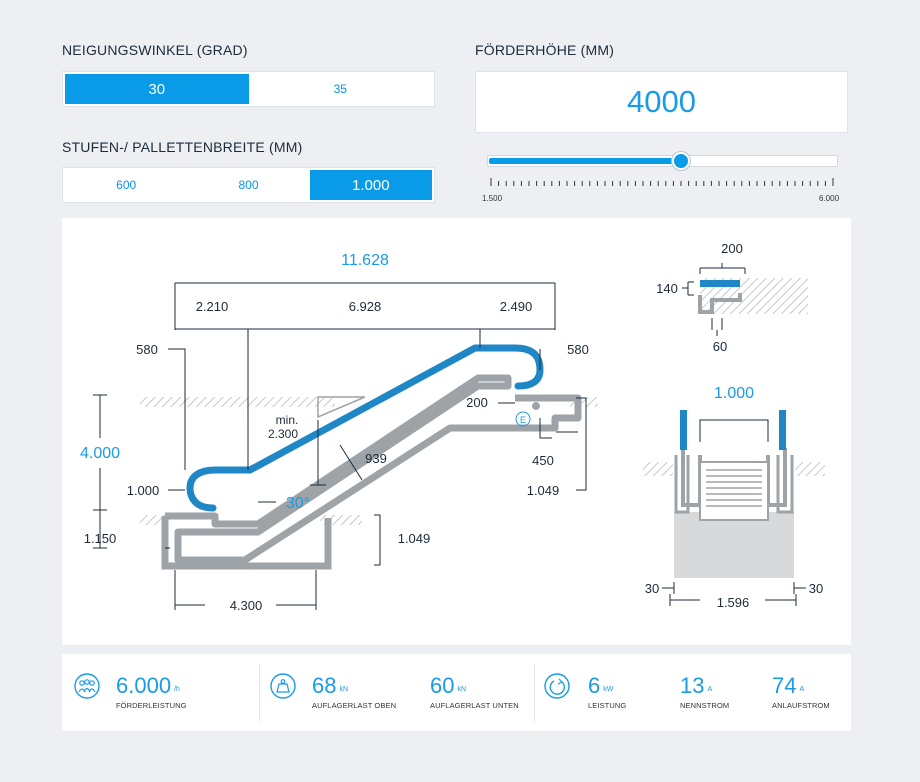 This screenshot has height=782, width=920. What do you see at coordinates (683, 430) in the screenshot?
I see `cross-handrail-left` at bounding box center [683, 430].